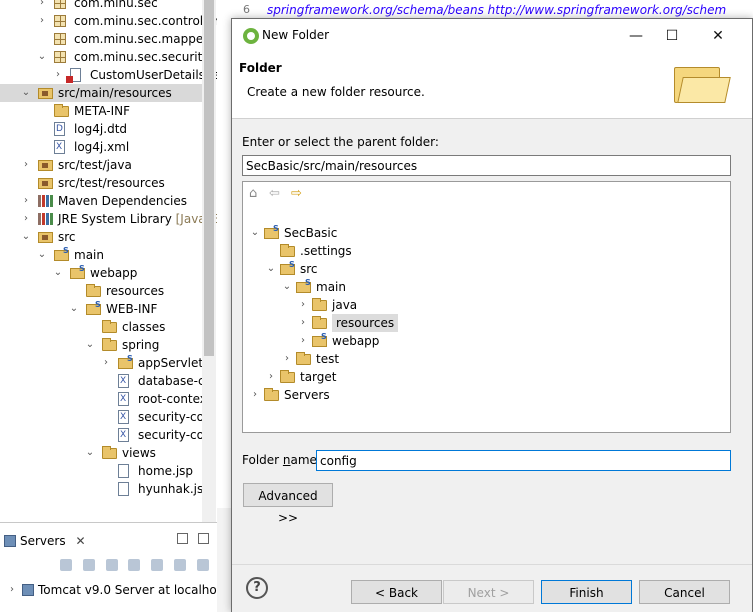 The image size is (753, 612). Describe the element at coordinates (203, 538) in the screenshot. I see `maximize-view-button` at that location.